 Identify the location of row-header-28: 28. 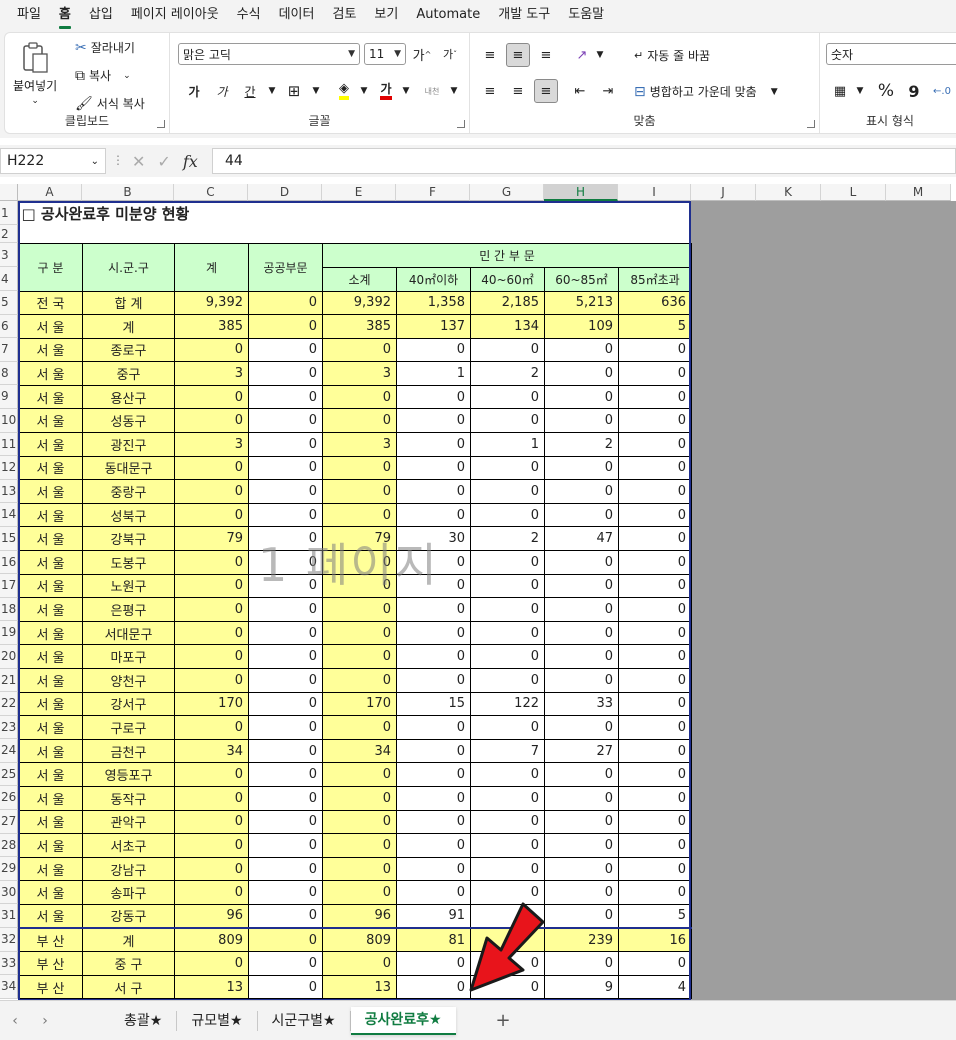
(9, 845).